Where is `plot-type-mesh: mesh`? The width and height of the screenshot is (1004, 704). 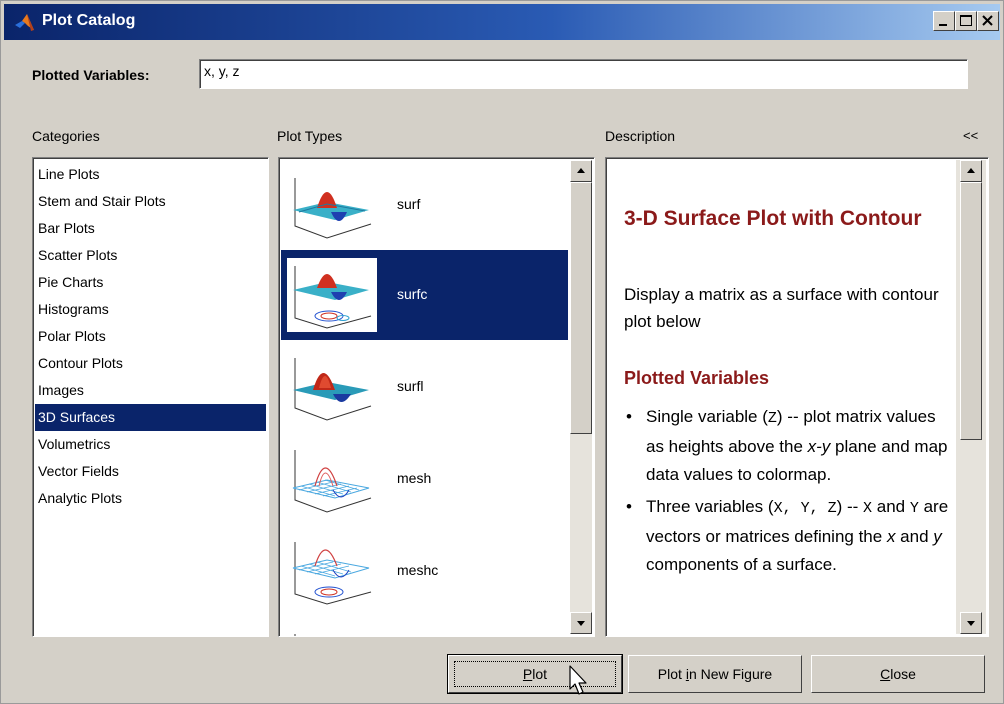 plot-type-mesh: mesh is located at coordinates (424, 479).